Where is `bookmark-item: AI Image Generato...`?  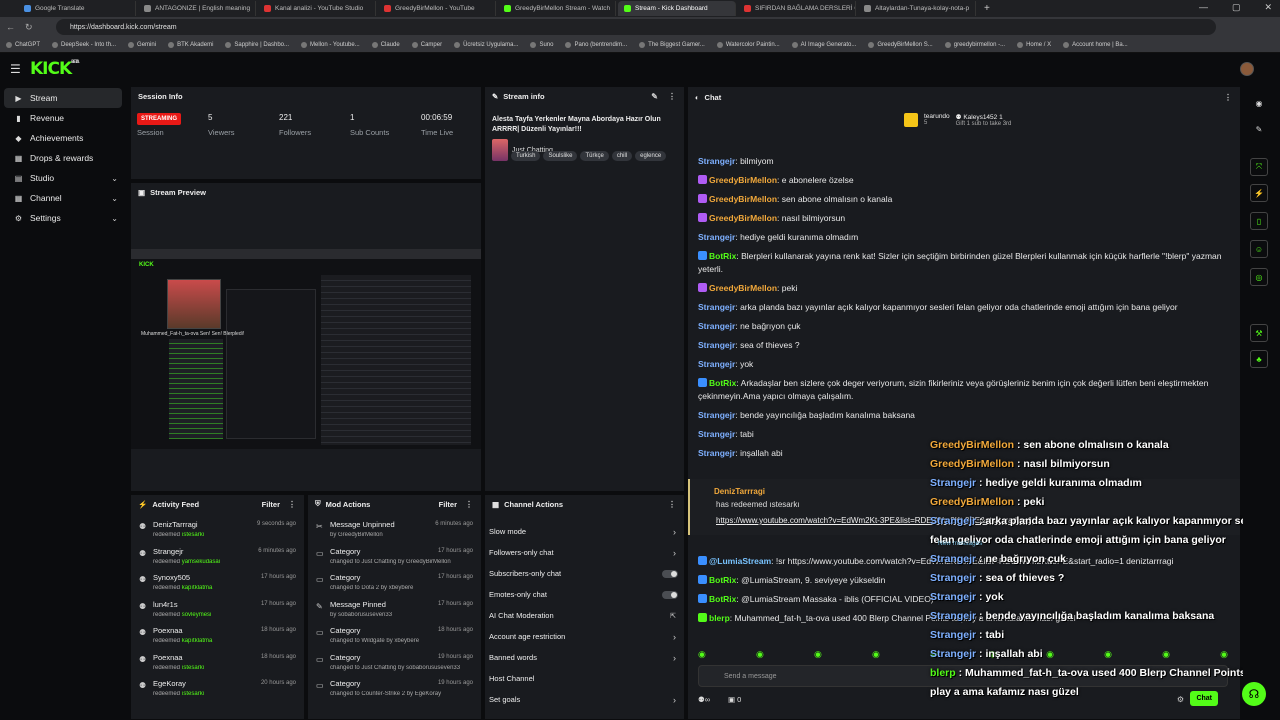 bookmark-item: AI Image Generato... is located at coordinates (823, 44).